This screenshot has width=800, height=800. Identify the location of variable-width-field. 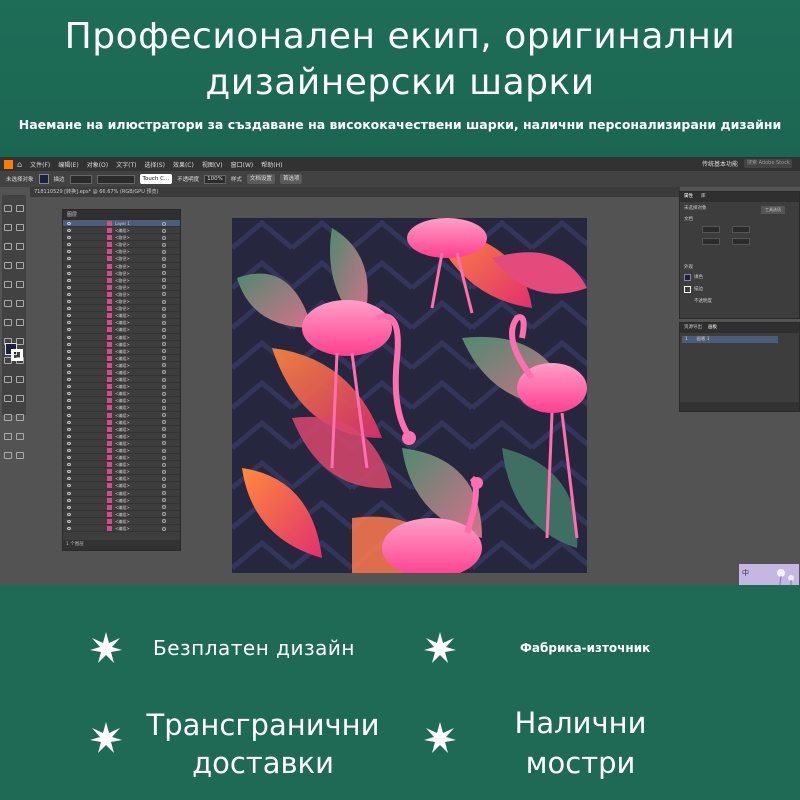
(115, 179).